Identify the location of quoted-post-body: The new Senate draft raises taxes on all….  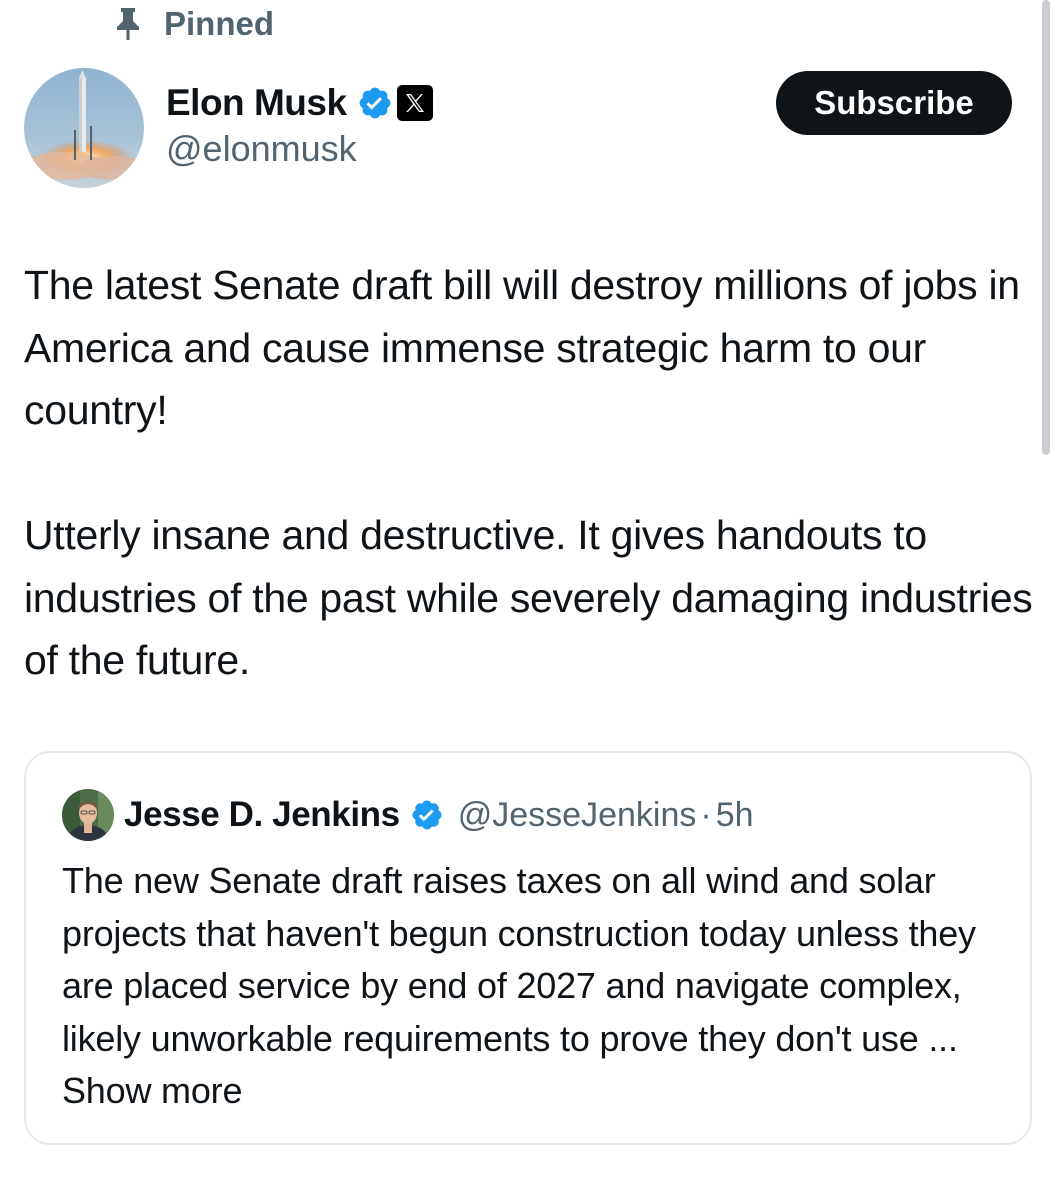
(519, 959).